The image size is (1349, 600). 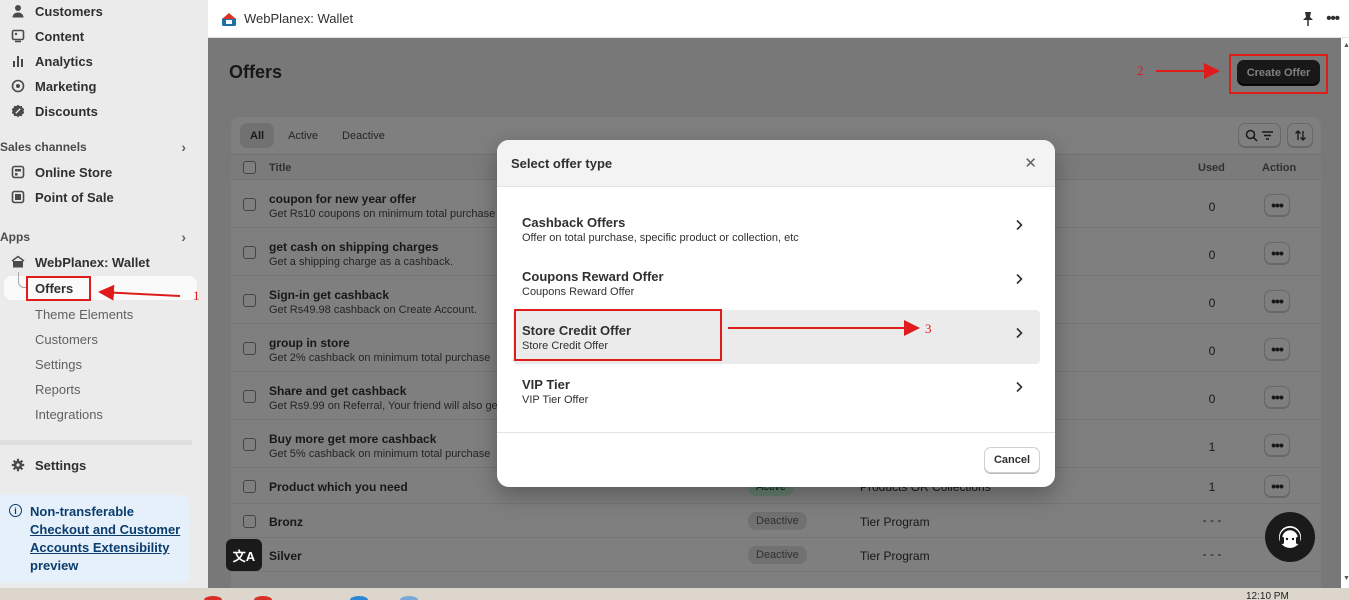 I want to click on sidebar-subitem-reports: Reports, so click(x=58, y=389).